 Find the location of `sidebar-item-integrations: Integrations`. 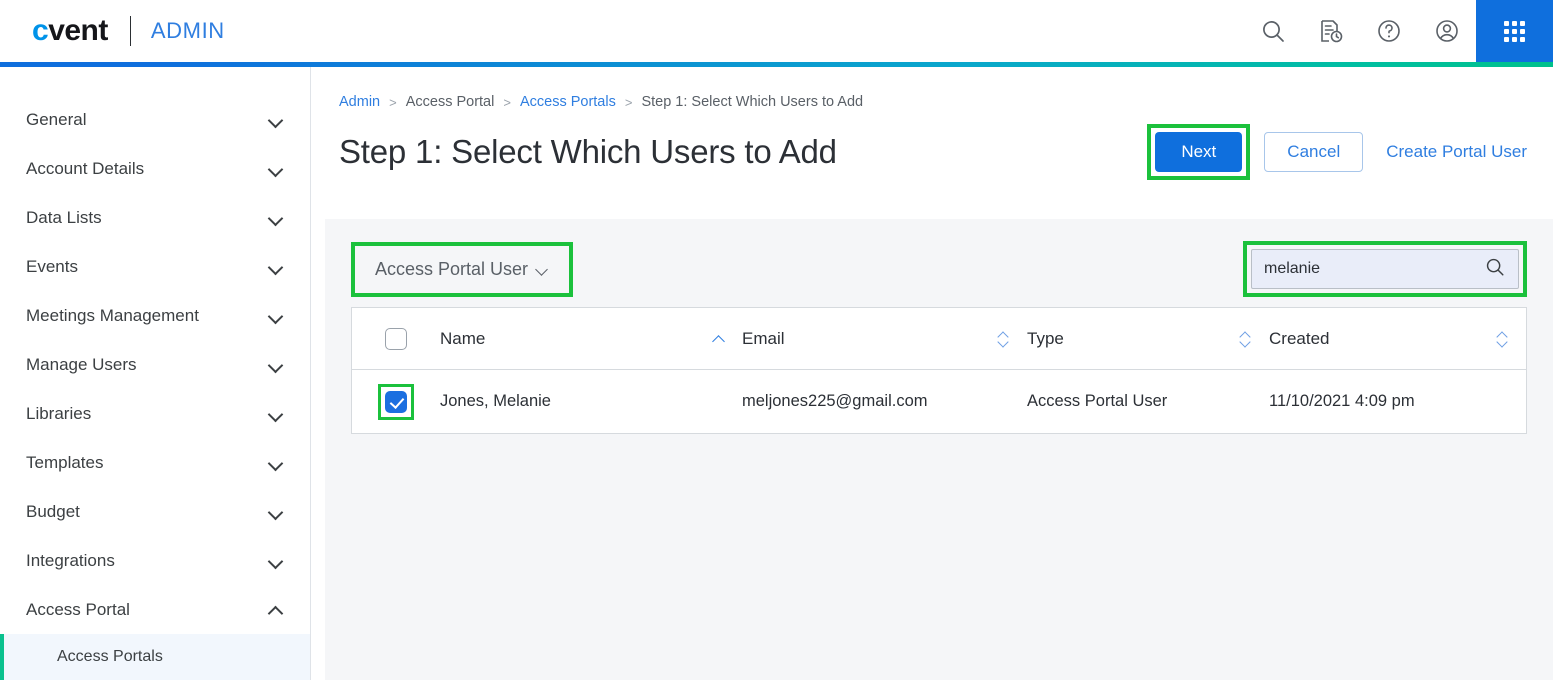

sidebar-item-integrations: Integrations is located at coordinates (155, 560).